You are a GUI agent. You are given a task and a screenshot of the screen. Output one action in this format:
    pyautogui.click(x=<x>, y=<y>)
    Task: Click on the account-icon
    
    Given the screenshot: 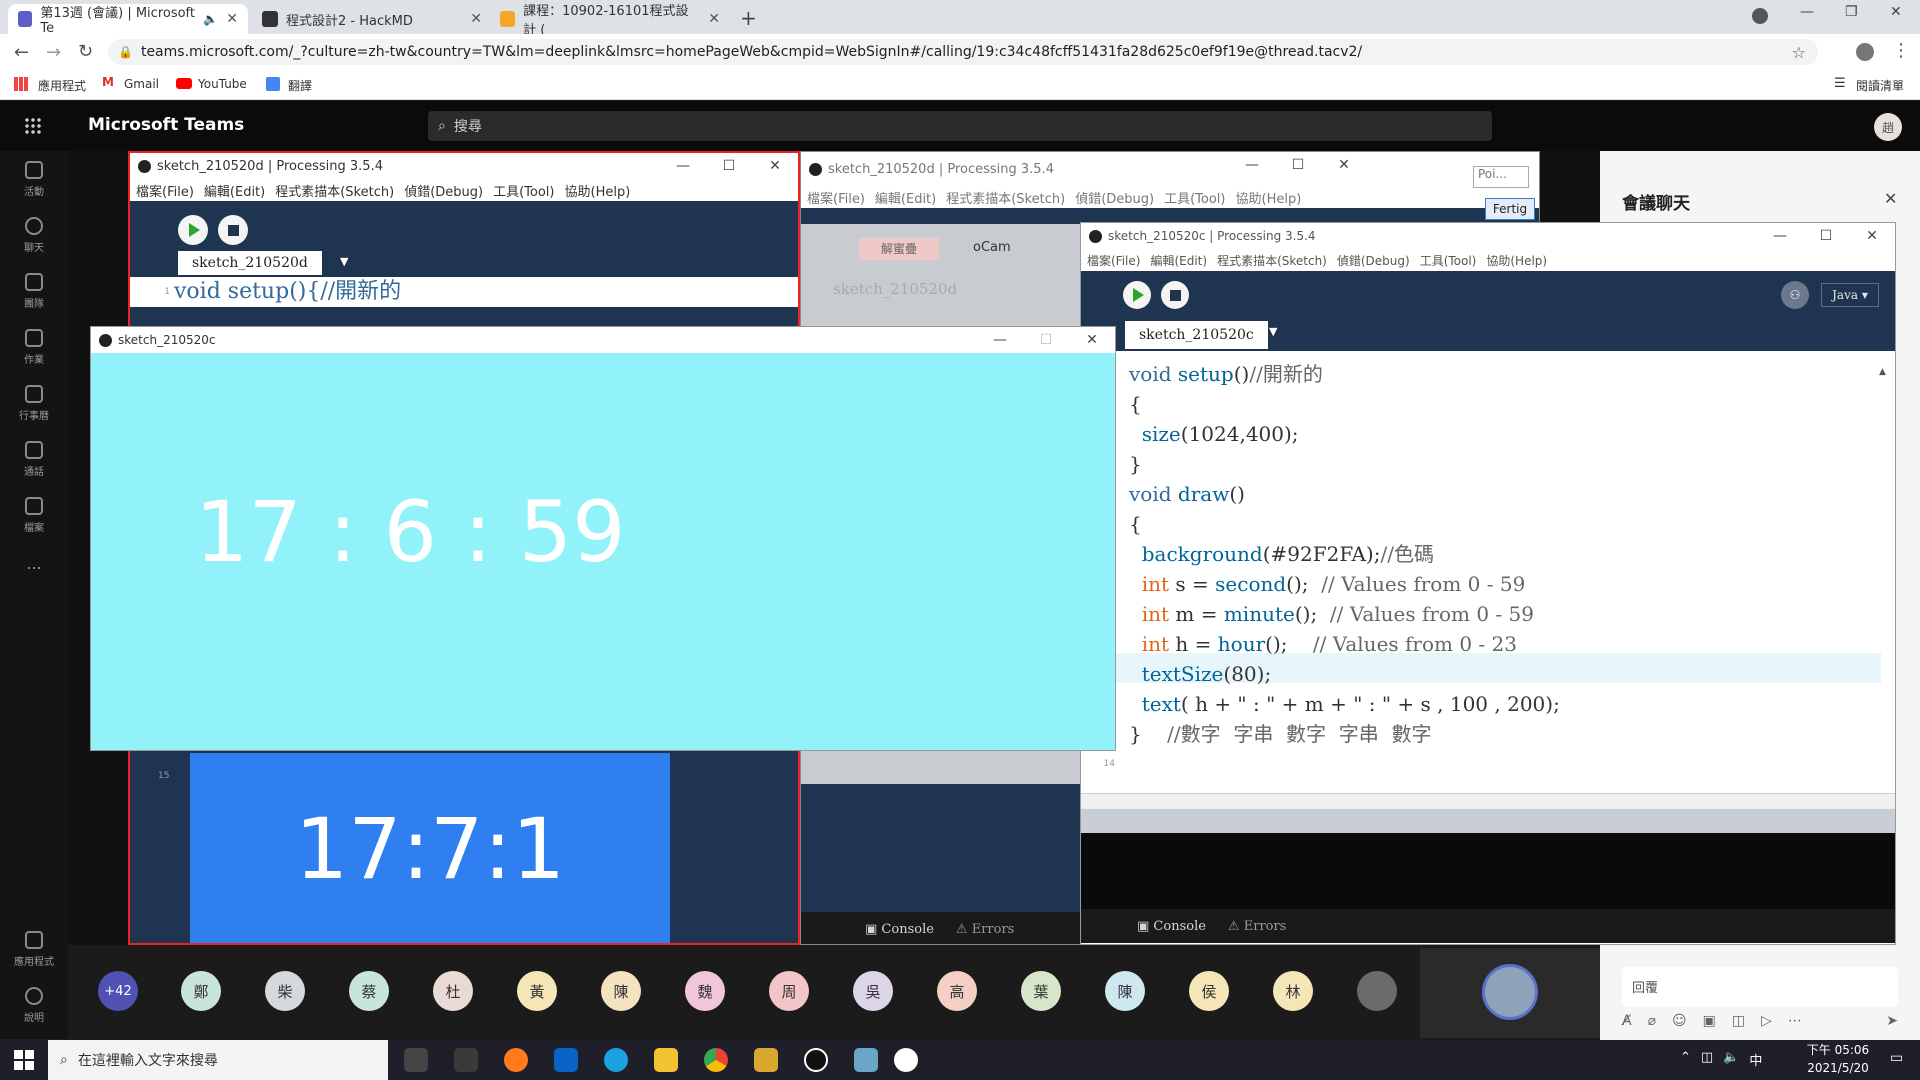 What is the action you would take?
    pyautogui.click(x=1865, y=52)
    